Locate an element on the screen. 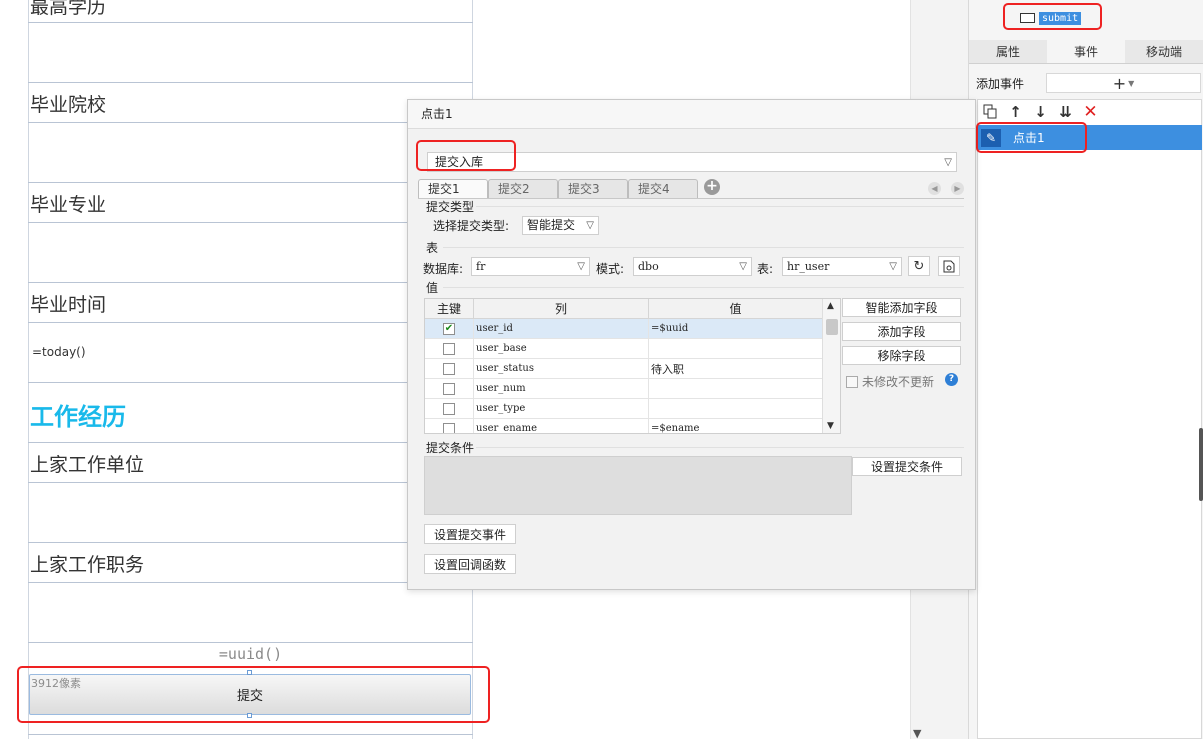 The width and height of the screenshot is (1203, 740). add-field-button: 添加字段 is located at coordinates (901, 331).